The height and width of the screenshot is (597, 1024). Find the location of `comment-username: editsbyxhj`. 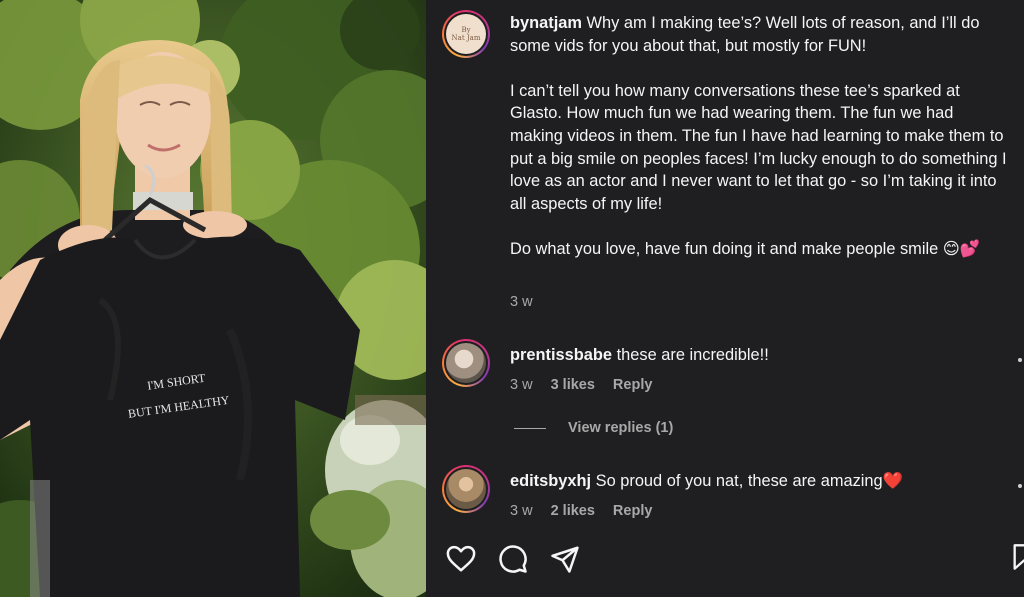

comment-username: editsbyxhj is located at coordinates (550, 481).